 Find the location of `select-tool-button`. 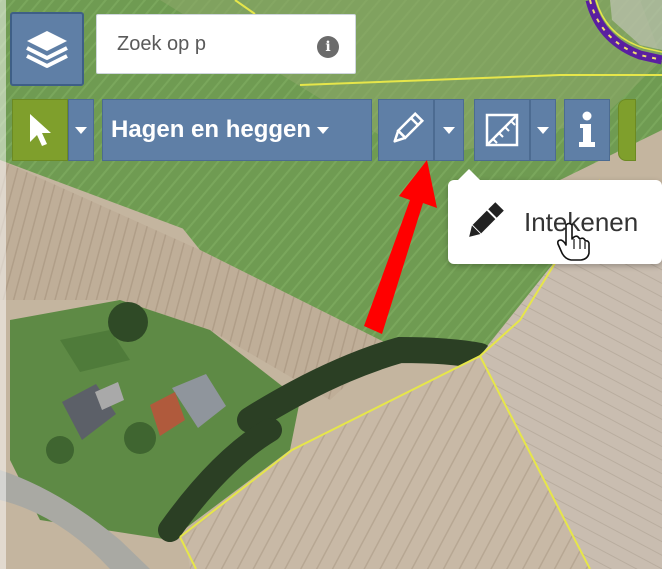

select-tool-button is located at coordinates (40, 130).